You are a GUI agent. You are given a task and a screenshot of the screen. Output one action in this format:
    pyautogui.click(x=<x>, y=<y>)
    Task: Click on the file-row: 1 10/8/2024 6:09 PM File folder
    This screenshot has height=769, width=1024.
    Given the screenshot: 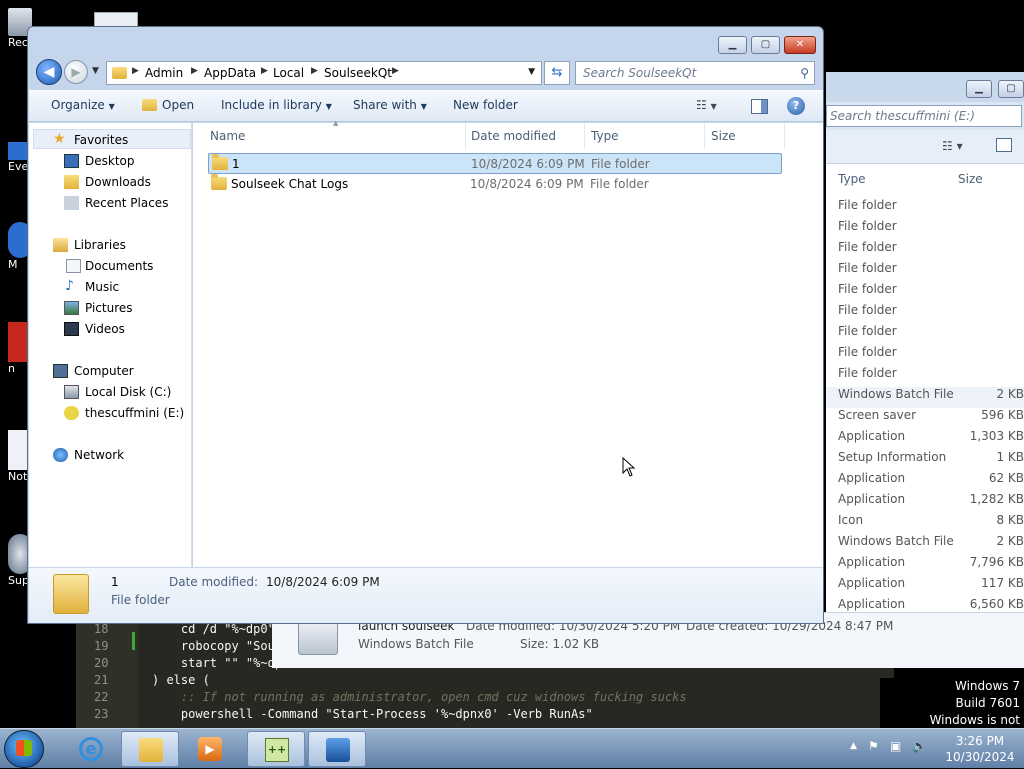 What is the action you would take?
    pyautogui.click(x=495, y=163)
    